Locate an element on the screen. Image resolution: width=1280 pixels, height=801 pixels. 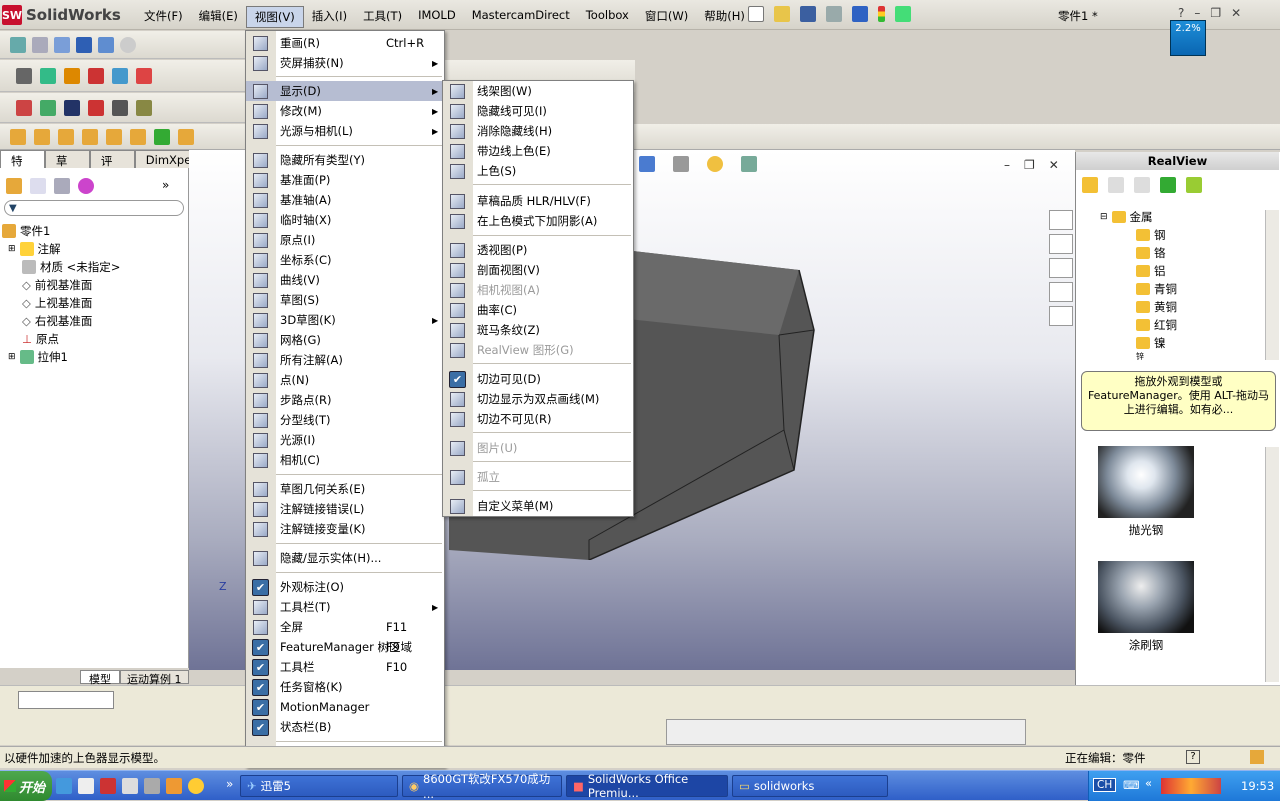
property-manager-icon is located at coordinates (38, 186).